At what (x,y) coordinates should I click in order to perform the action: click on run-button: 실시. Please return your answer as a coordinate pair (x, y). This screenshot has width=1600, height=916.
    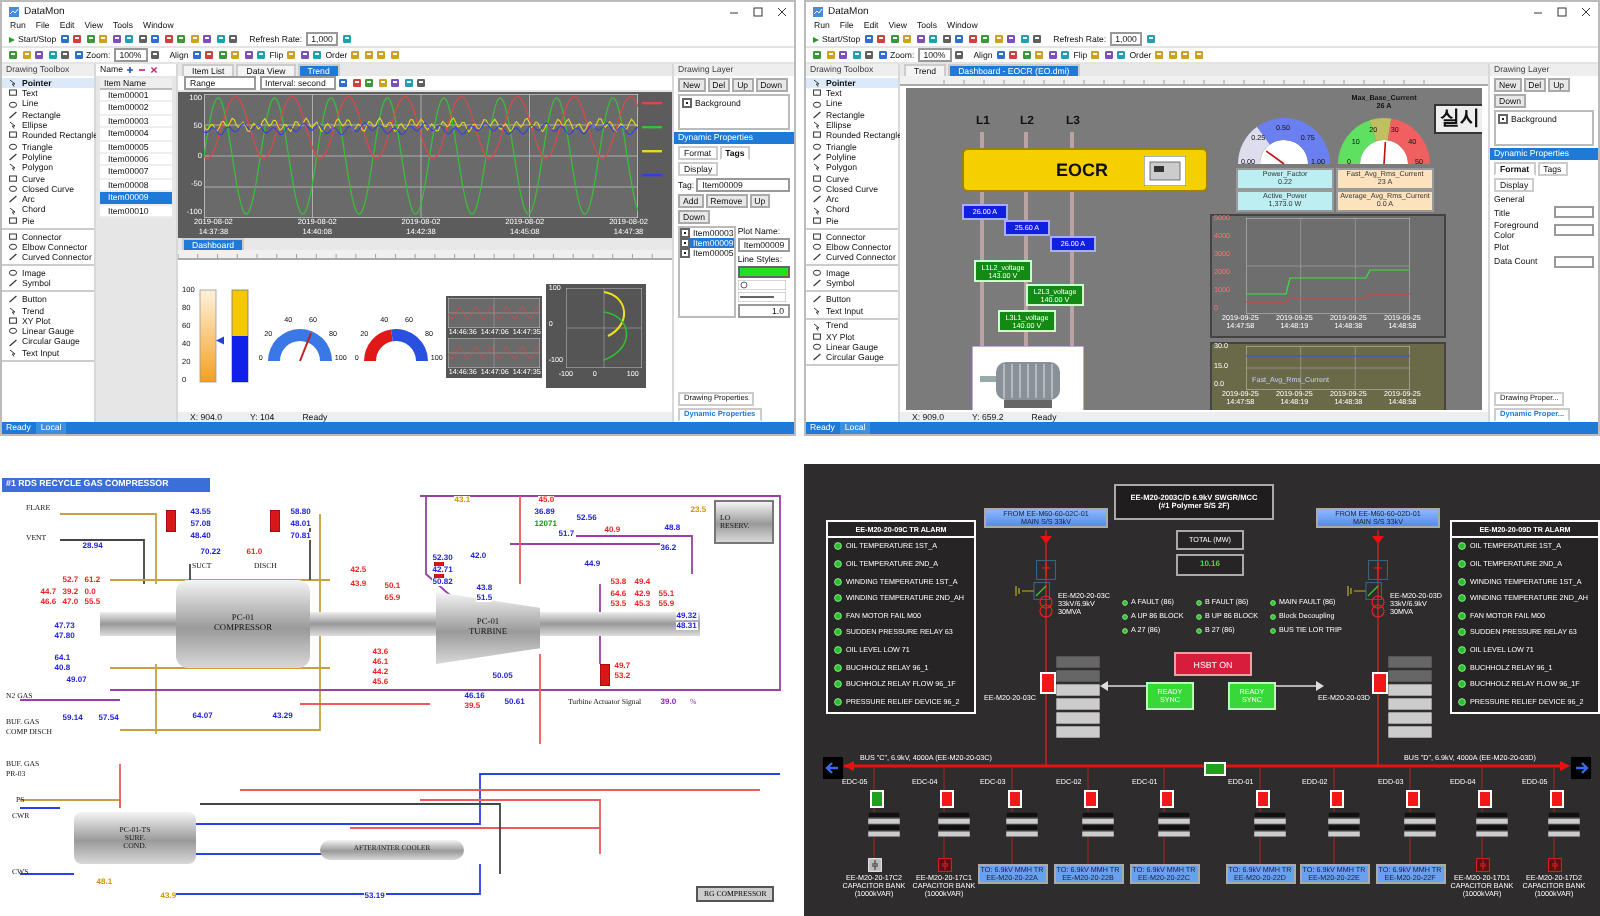
    Looking at the image, I should click on (1458, 119).